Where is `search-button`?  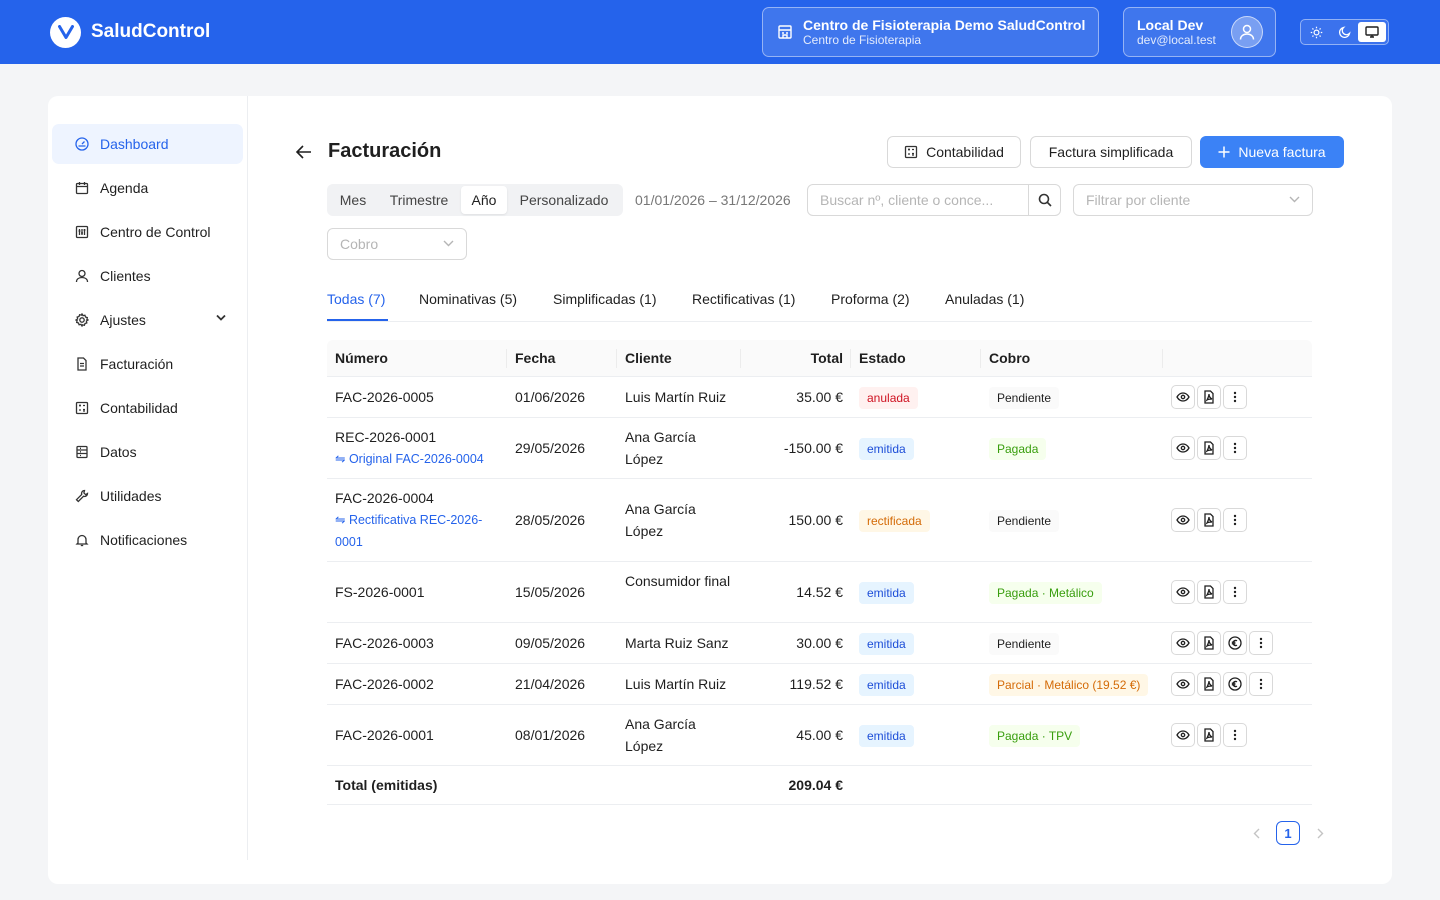
search-button is located at coordinates (1044, 200).